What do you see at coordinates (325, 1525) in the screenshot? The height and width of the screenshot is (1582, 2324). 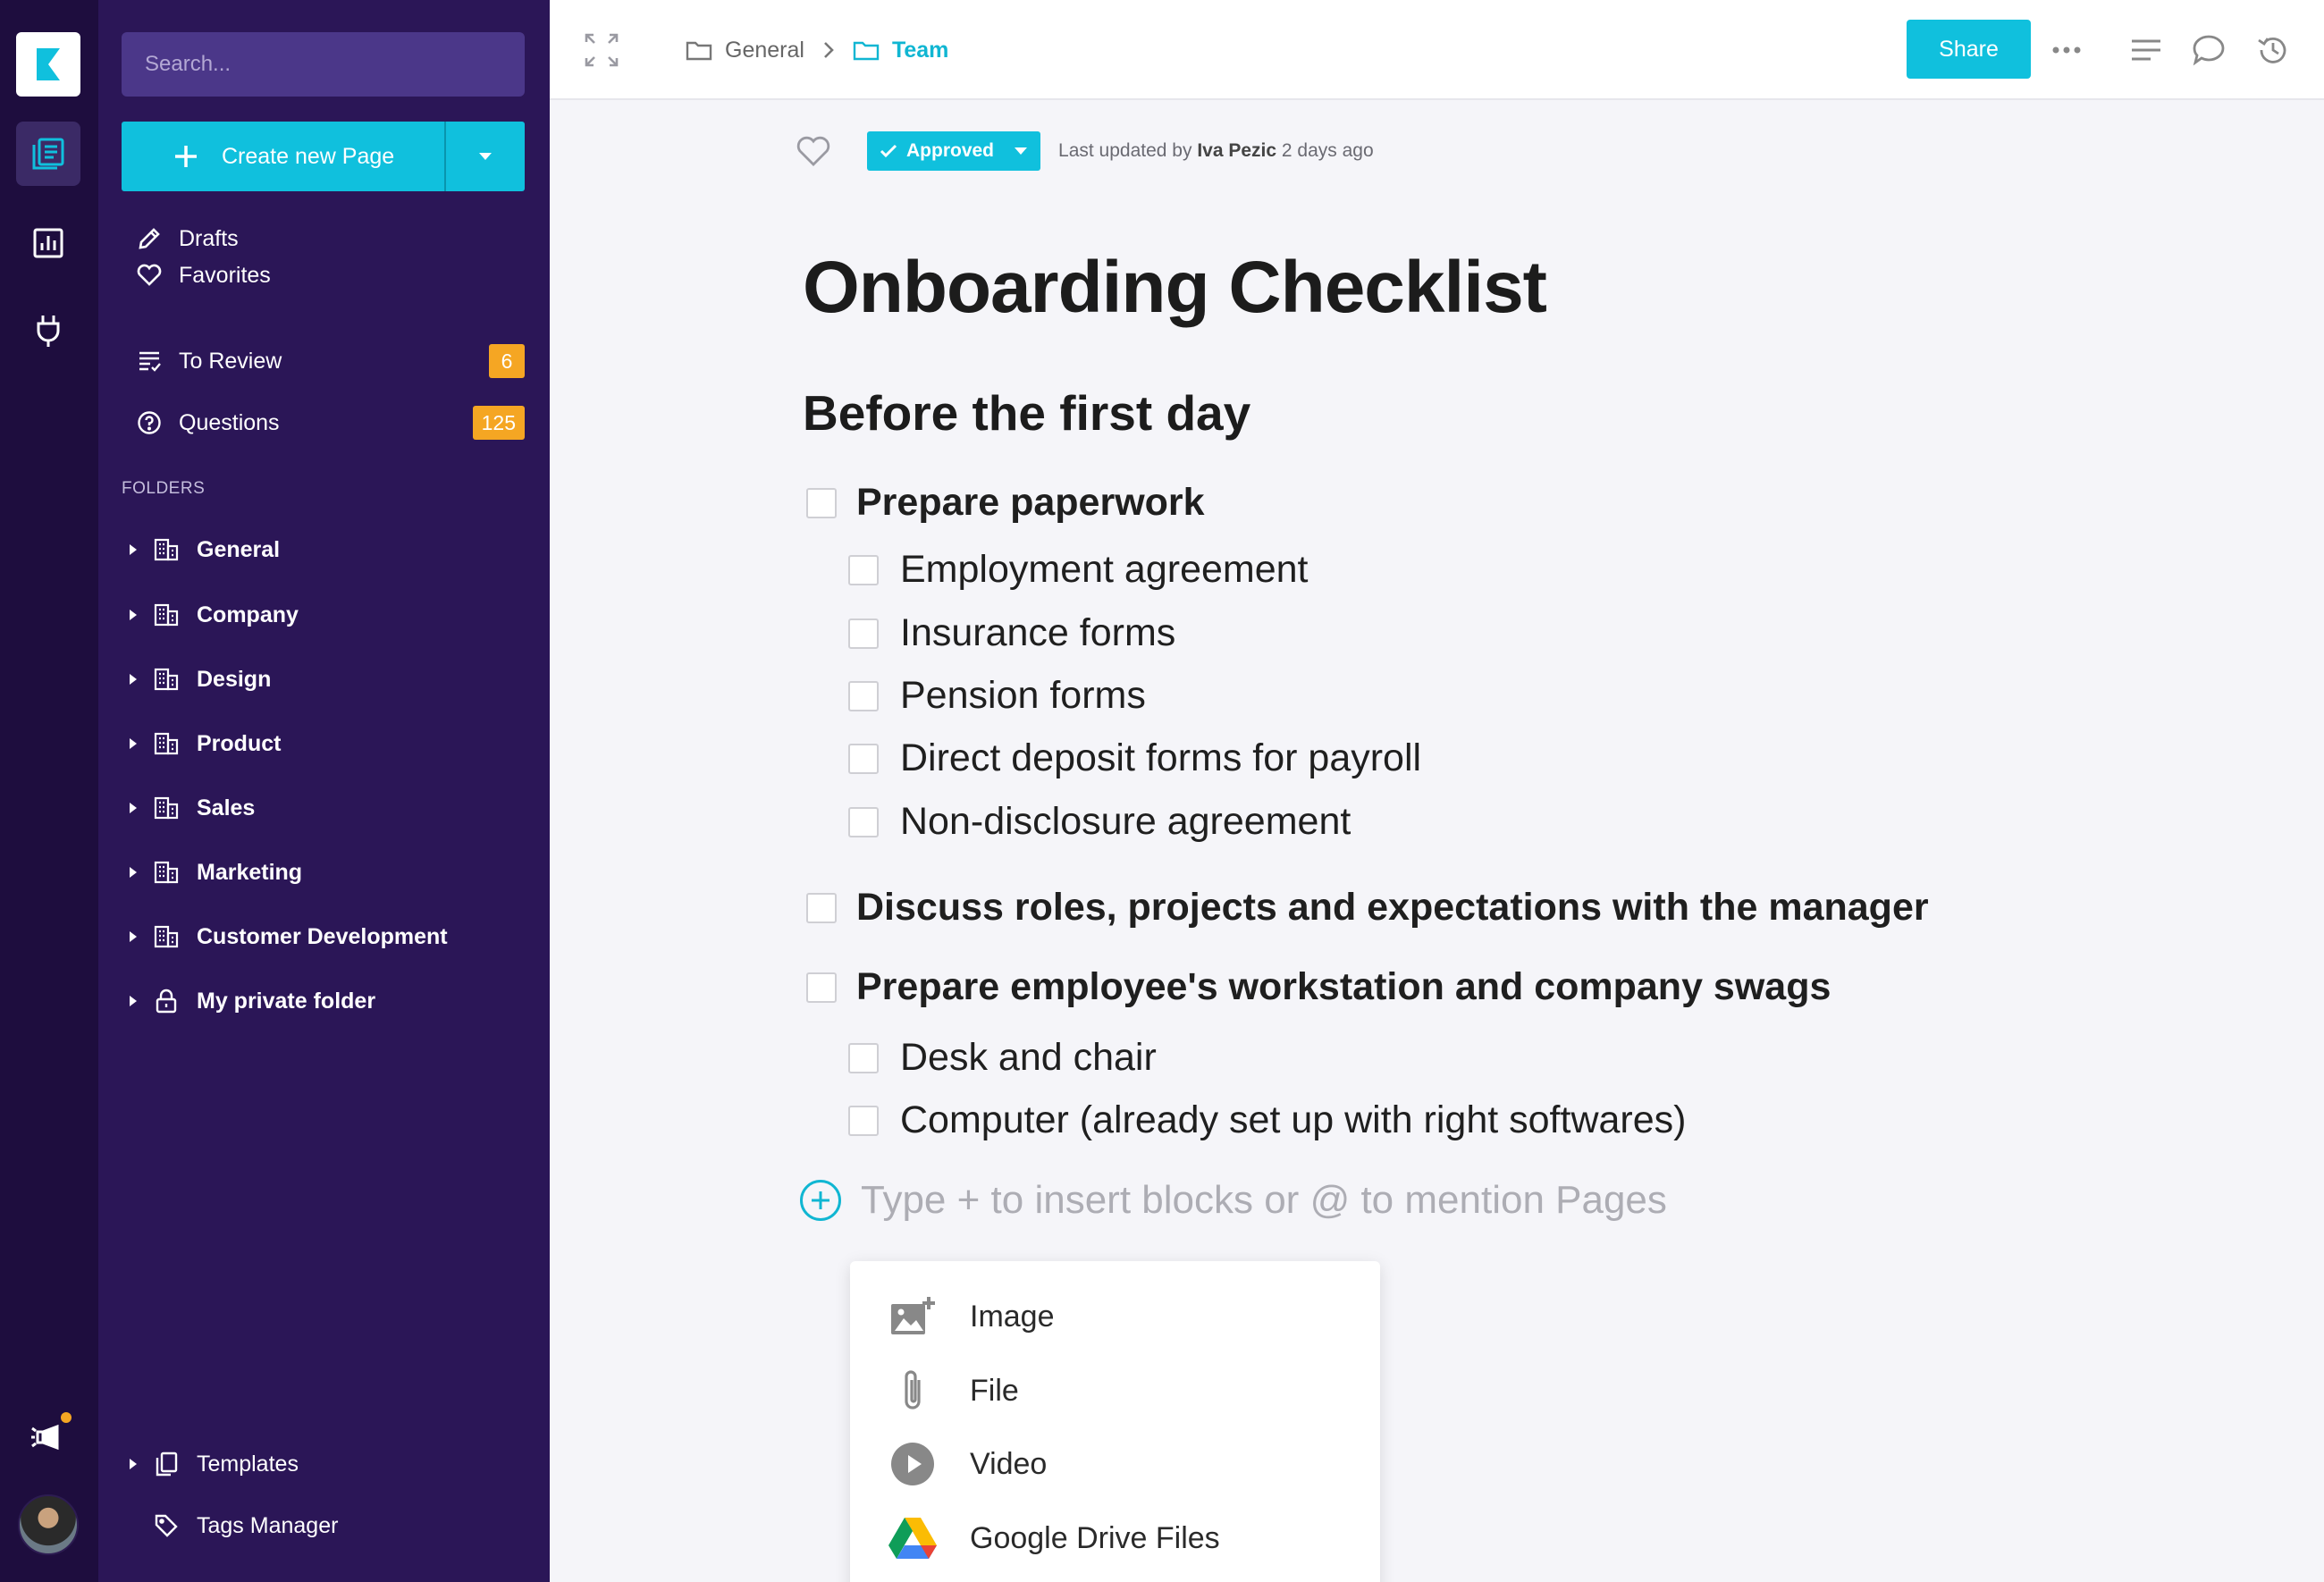 I see `sidebar-item-tags-manager: Tags Manager` at bounding box center [325, 1525].